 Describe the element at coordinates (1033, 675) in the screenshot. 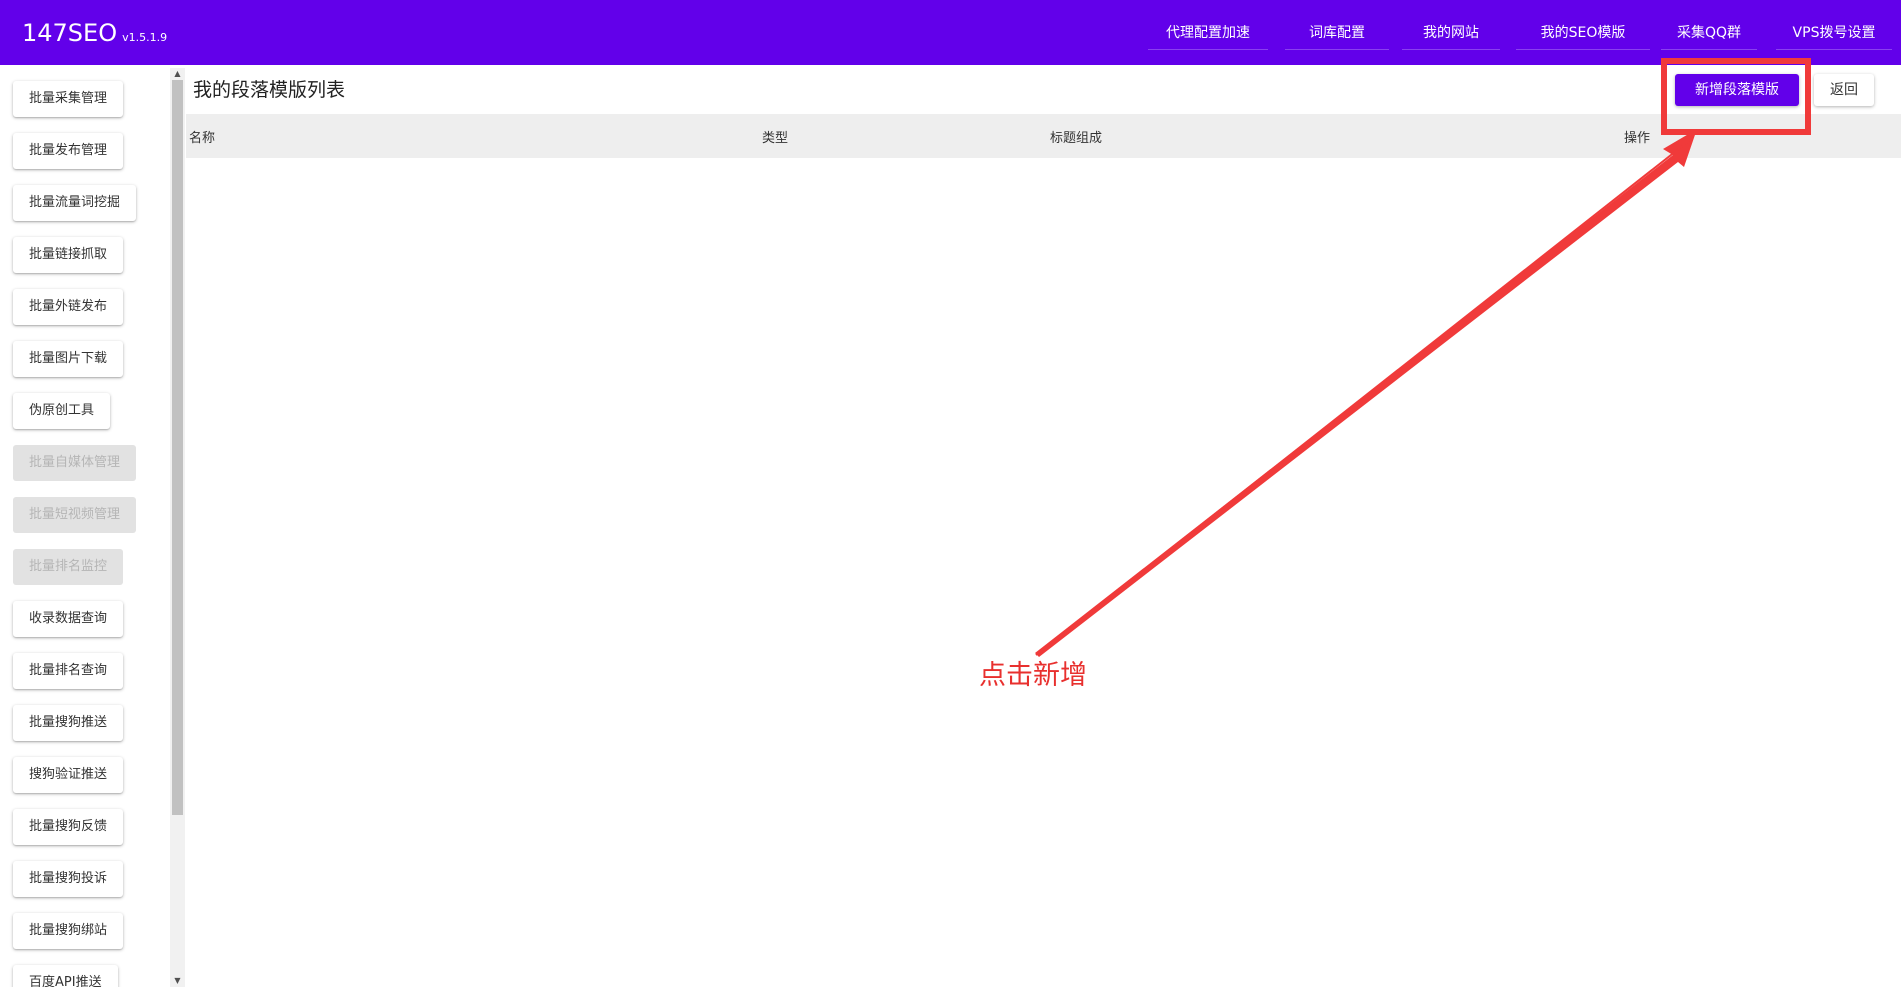

I see `annotation-label: 点击新增` at that location.